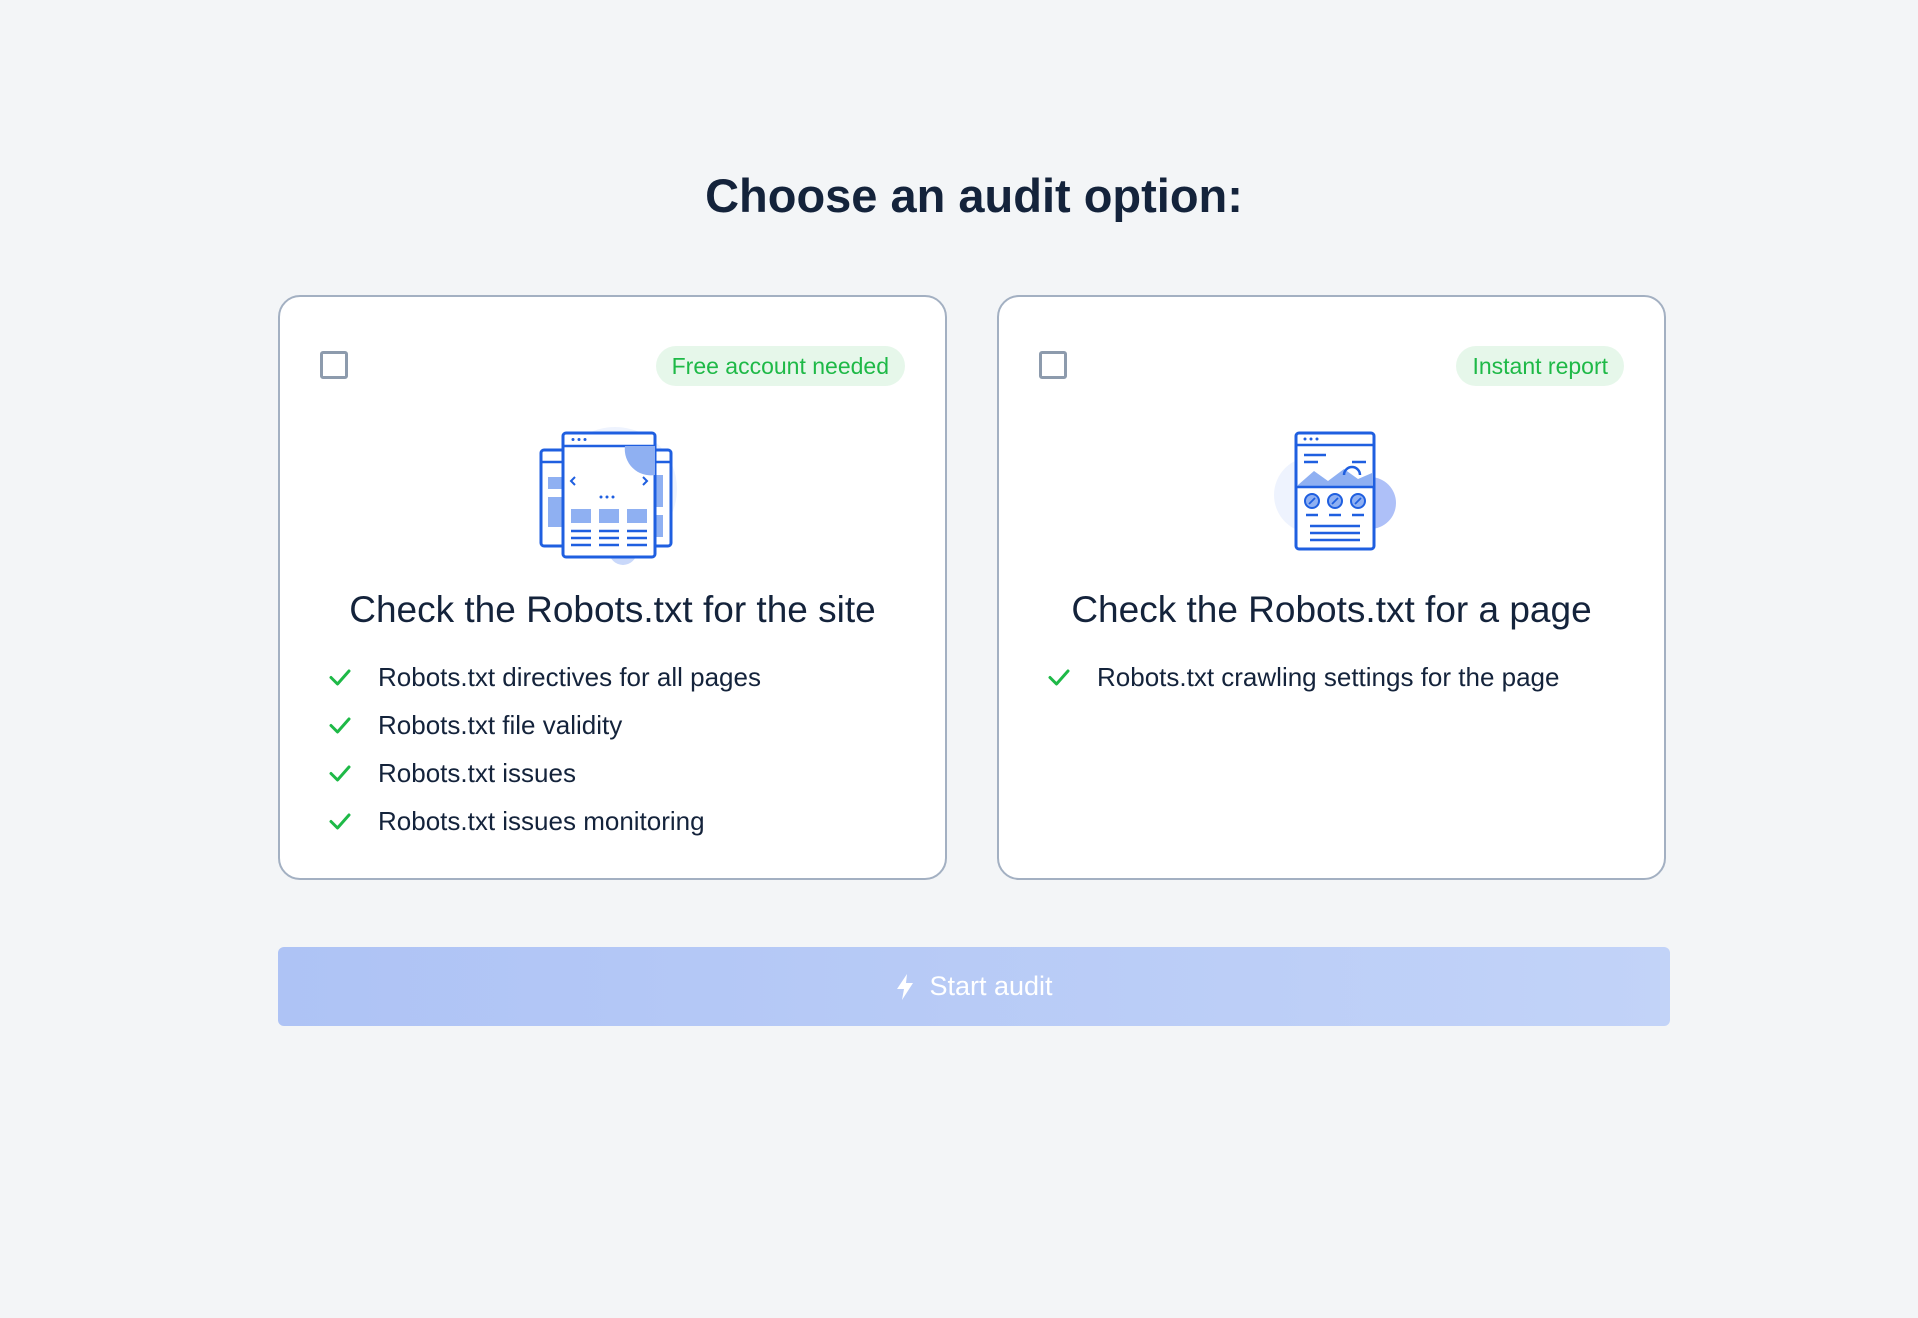  I want to click on feature-item: Robots.txt issues, so click(544, 773).